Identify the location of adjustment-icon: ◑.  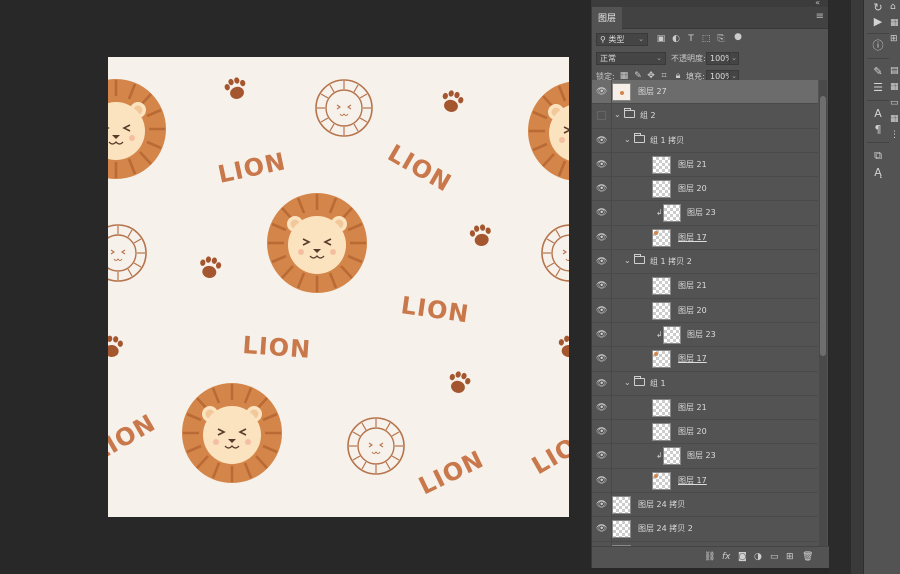
(758, 557).